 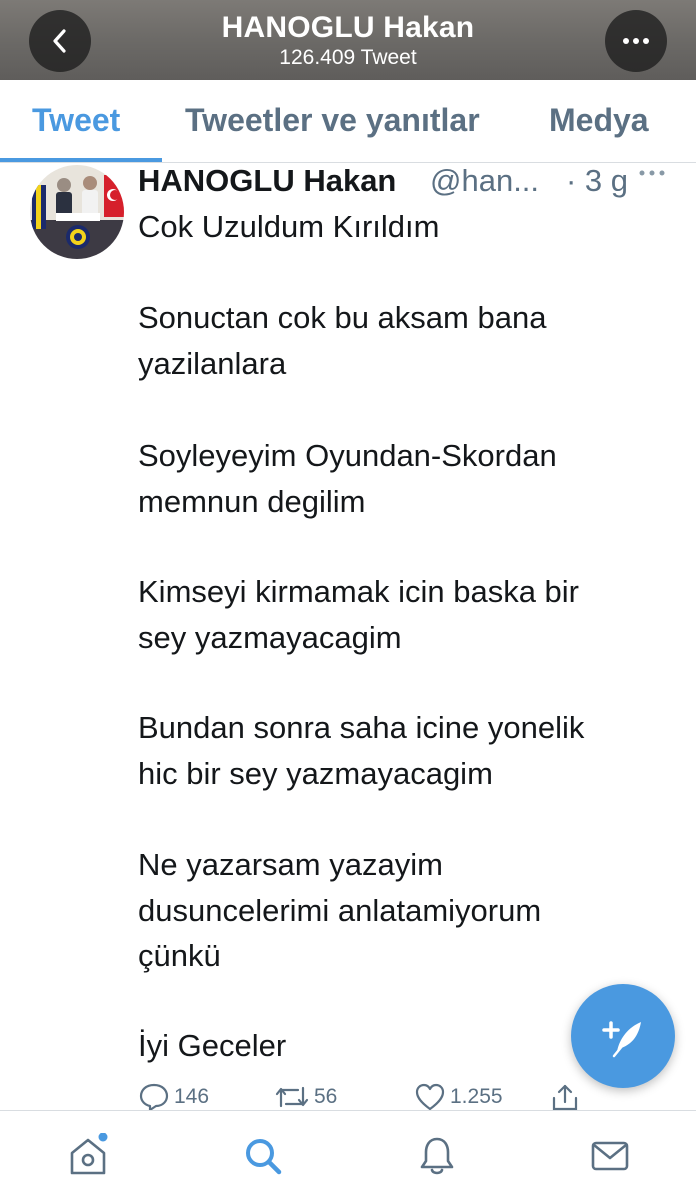 What do you see at coordinates (192, 1096) in the screenshot?
I see `reply-count: 146` at bounding box center [192, 1096].